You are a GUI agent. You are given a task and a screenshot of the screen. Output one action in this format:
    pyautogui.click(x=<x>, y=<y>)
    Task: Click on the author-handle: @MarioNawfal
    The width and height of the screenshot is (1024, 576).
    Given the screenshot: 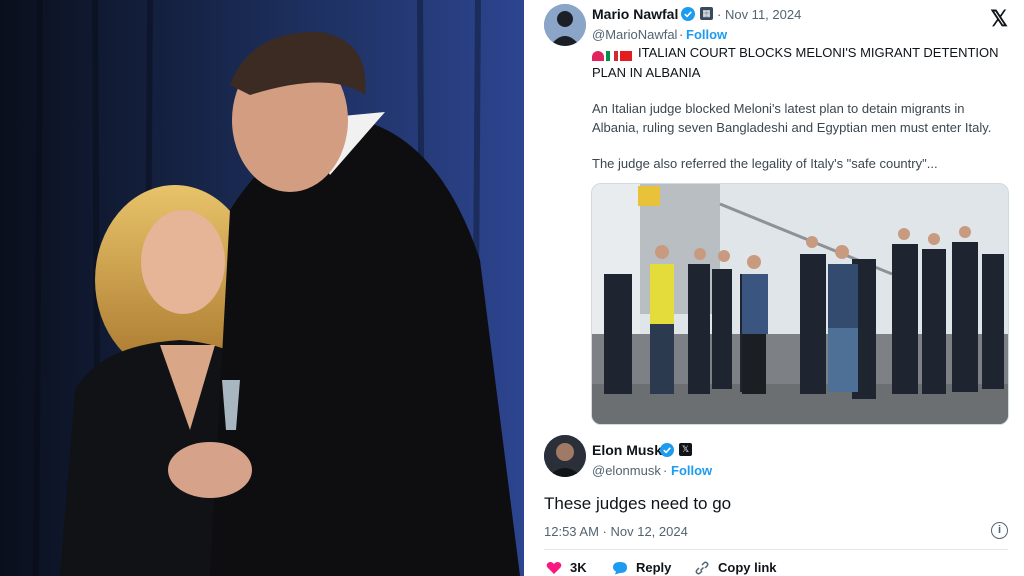 What is the action you would take?
    pyautogui.click(x=634, y=34)
    